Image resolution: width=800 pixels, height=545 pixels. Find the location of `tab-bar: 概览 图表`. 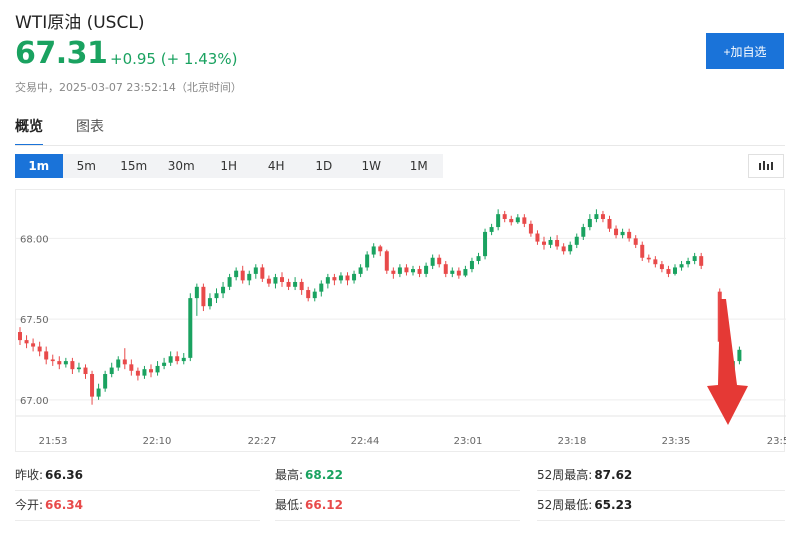

tab-bar: 概览 图表 is located at coordinates (76, 131).